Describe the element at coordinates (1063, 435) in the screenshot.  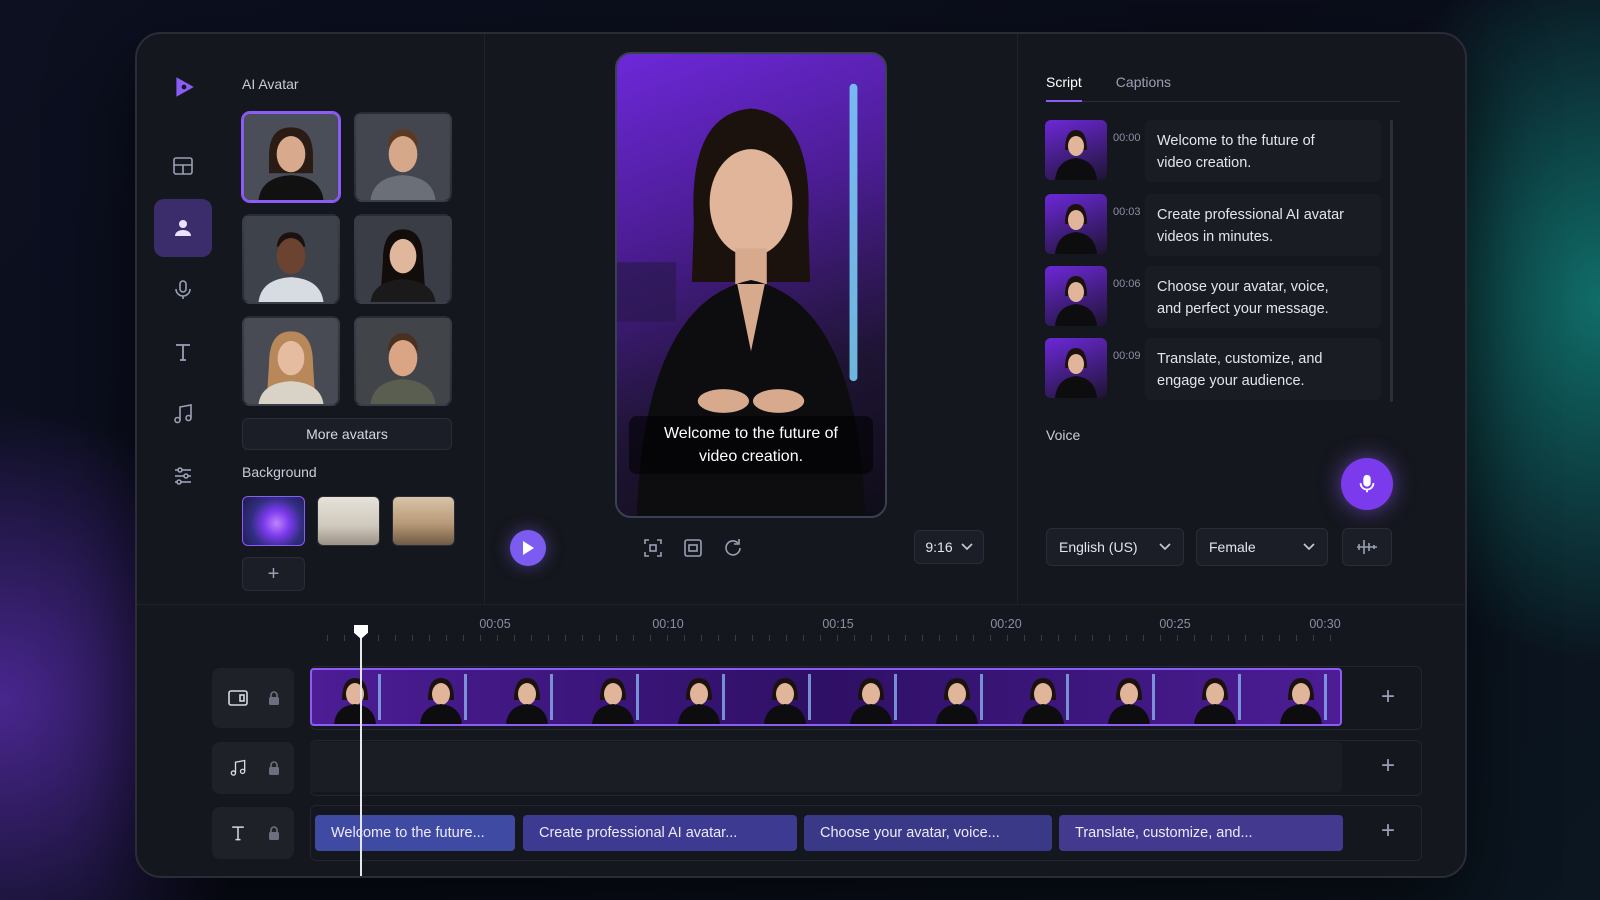
I see `voice-title: Voice` at that location.